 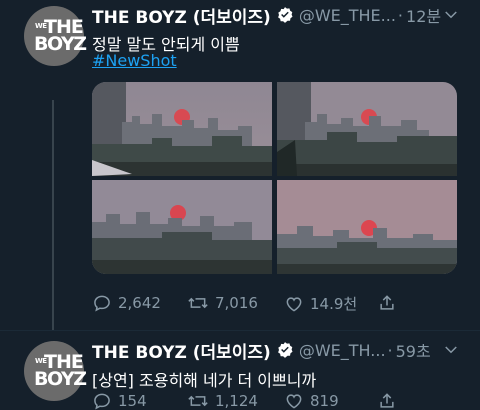 I want to click on like-button: 819, so click(x=311, y=400).